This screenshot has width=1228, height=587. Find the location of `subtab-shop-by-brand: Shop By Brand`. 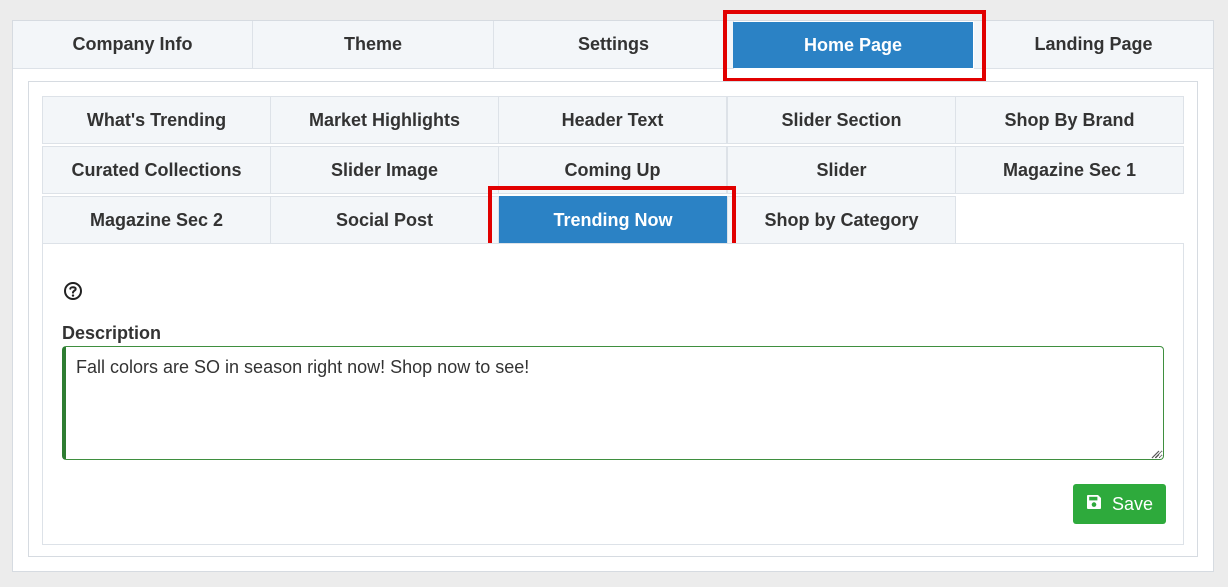

subtab-shop-by-brand: Shop By Brand is located at coordinates (1069, 120).